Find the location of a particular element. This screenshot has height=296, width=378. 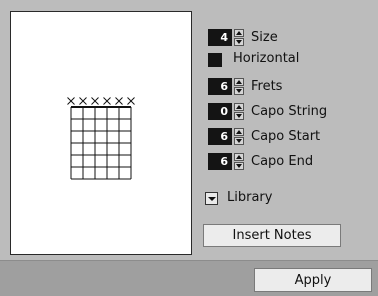

capo-string-control: 0 Capo String is located at coordinates (267, 111).